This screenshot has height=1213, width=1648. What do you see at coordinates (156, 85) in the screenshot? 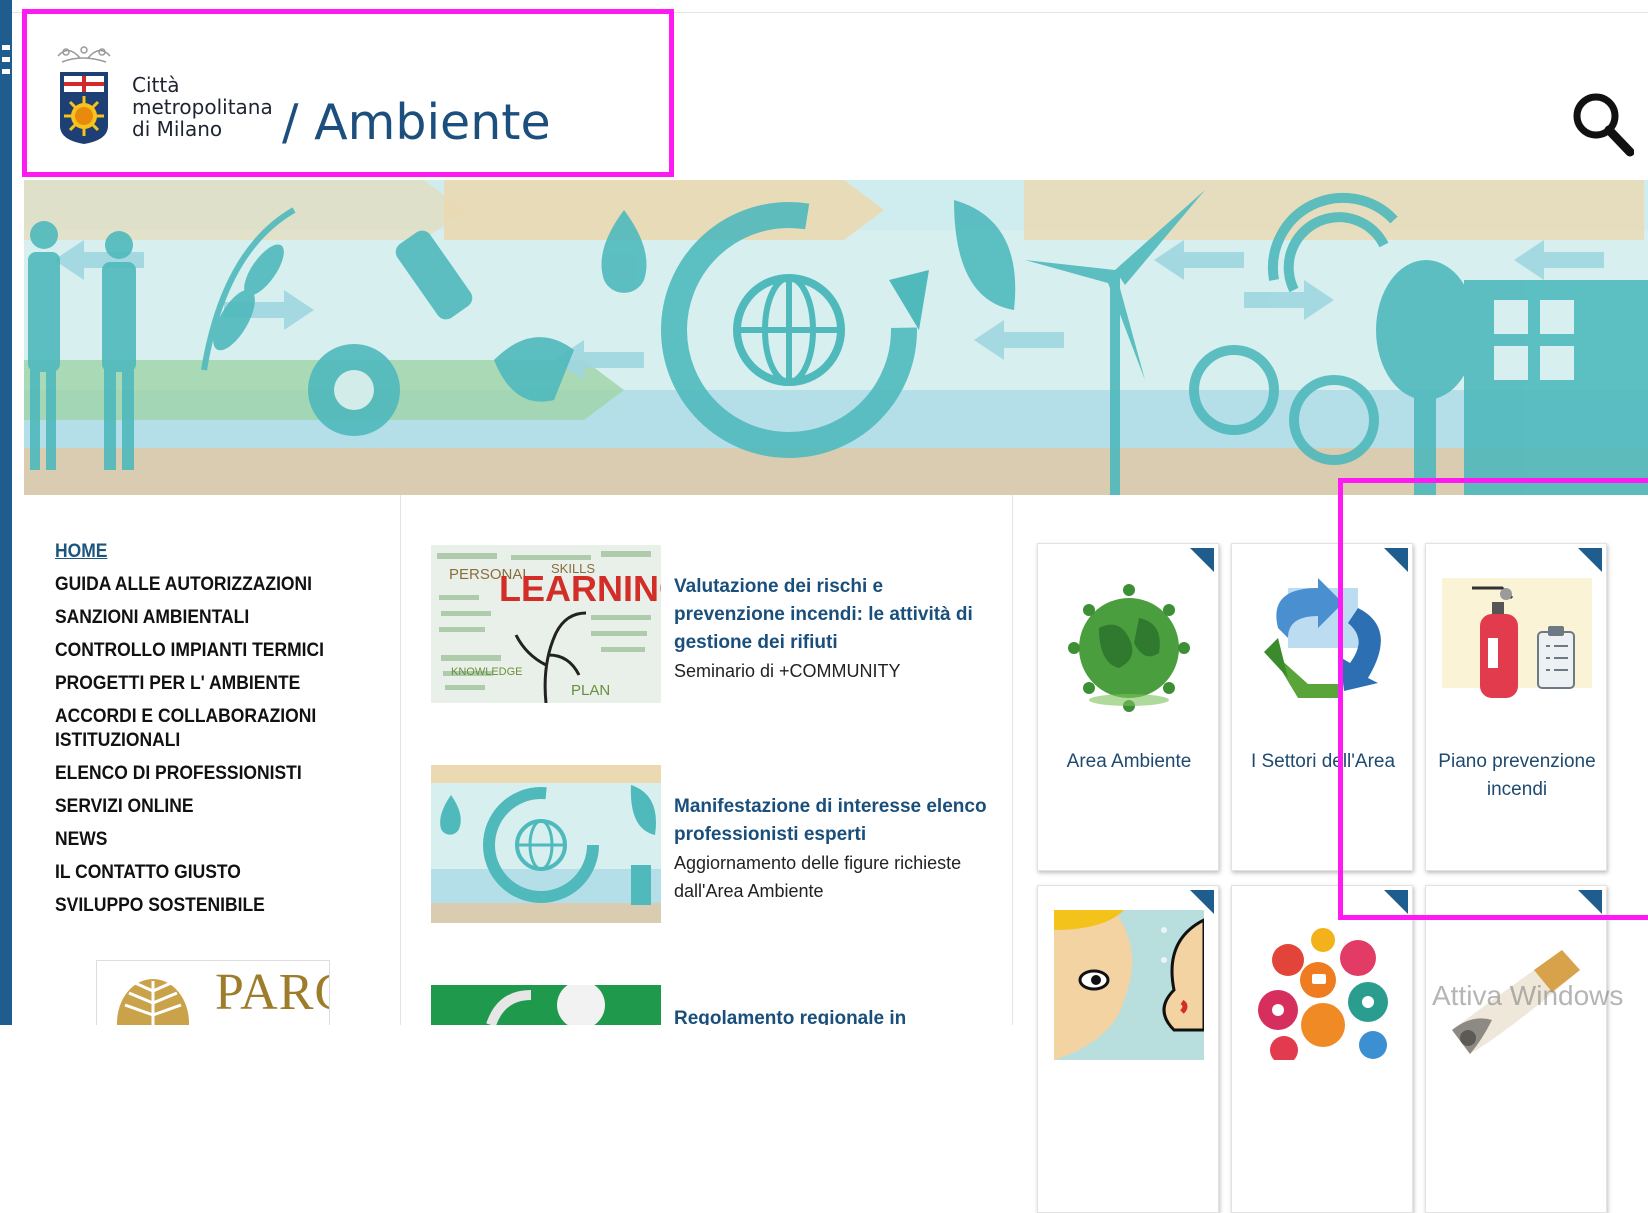
I see `logo-line: Città` at bounding box center [156, 85].